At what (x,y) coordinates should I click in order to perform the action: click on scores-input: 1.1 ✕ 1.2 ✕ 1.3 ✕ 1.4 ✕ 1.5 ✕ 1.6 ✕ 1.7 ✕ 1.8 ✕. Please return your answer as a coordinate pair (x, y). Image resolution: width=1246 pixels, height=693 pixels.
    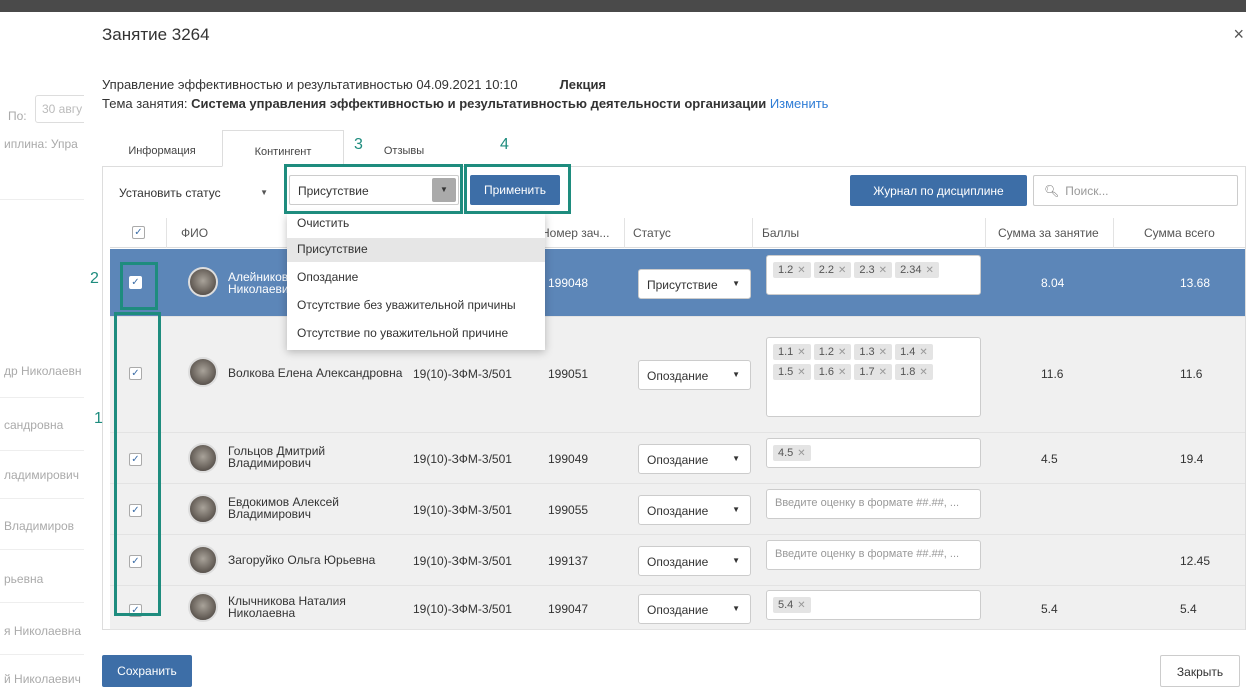
    Looking at the image, I should click on (873, 377).